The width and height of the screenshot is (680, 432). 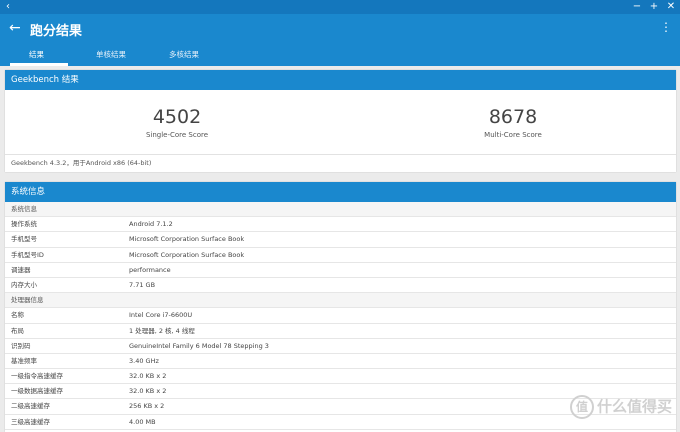 I want to click on row-key: 布局, so click(x=17, y=330).